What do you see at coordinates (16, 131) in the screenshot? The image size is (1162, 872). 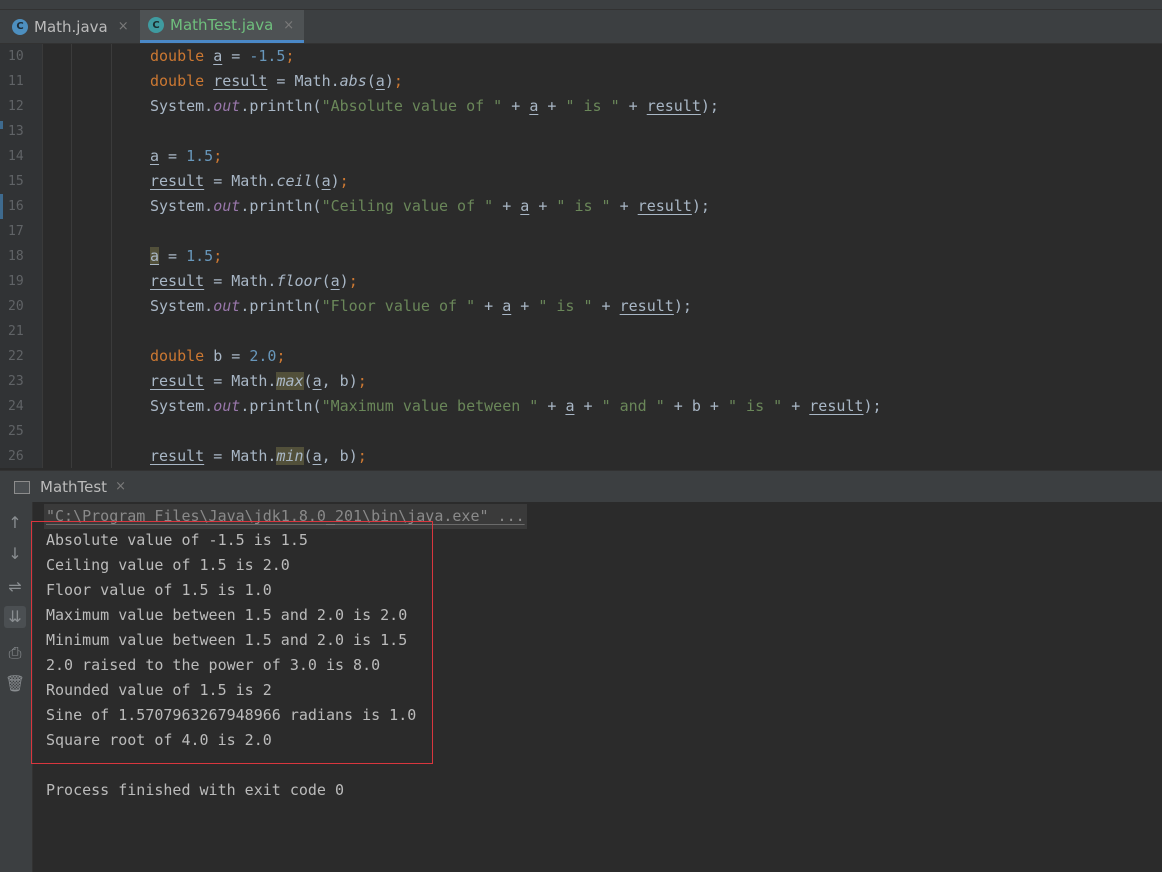 I see `line-number: 13` at bounding box center [16, 131].